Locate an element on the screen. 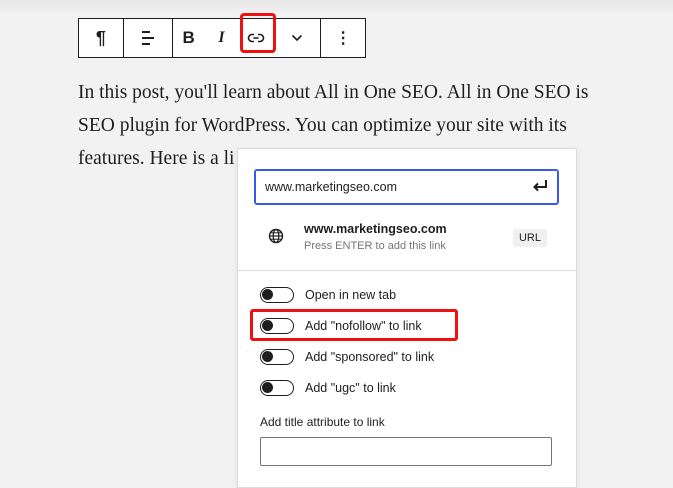 This screenshot has height=488, width=673. block-toolbar: ¶ B I ⋮ is located at coordinates (222, 38).